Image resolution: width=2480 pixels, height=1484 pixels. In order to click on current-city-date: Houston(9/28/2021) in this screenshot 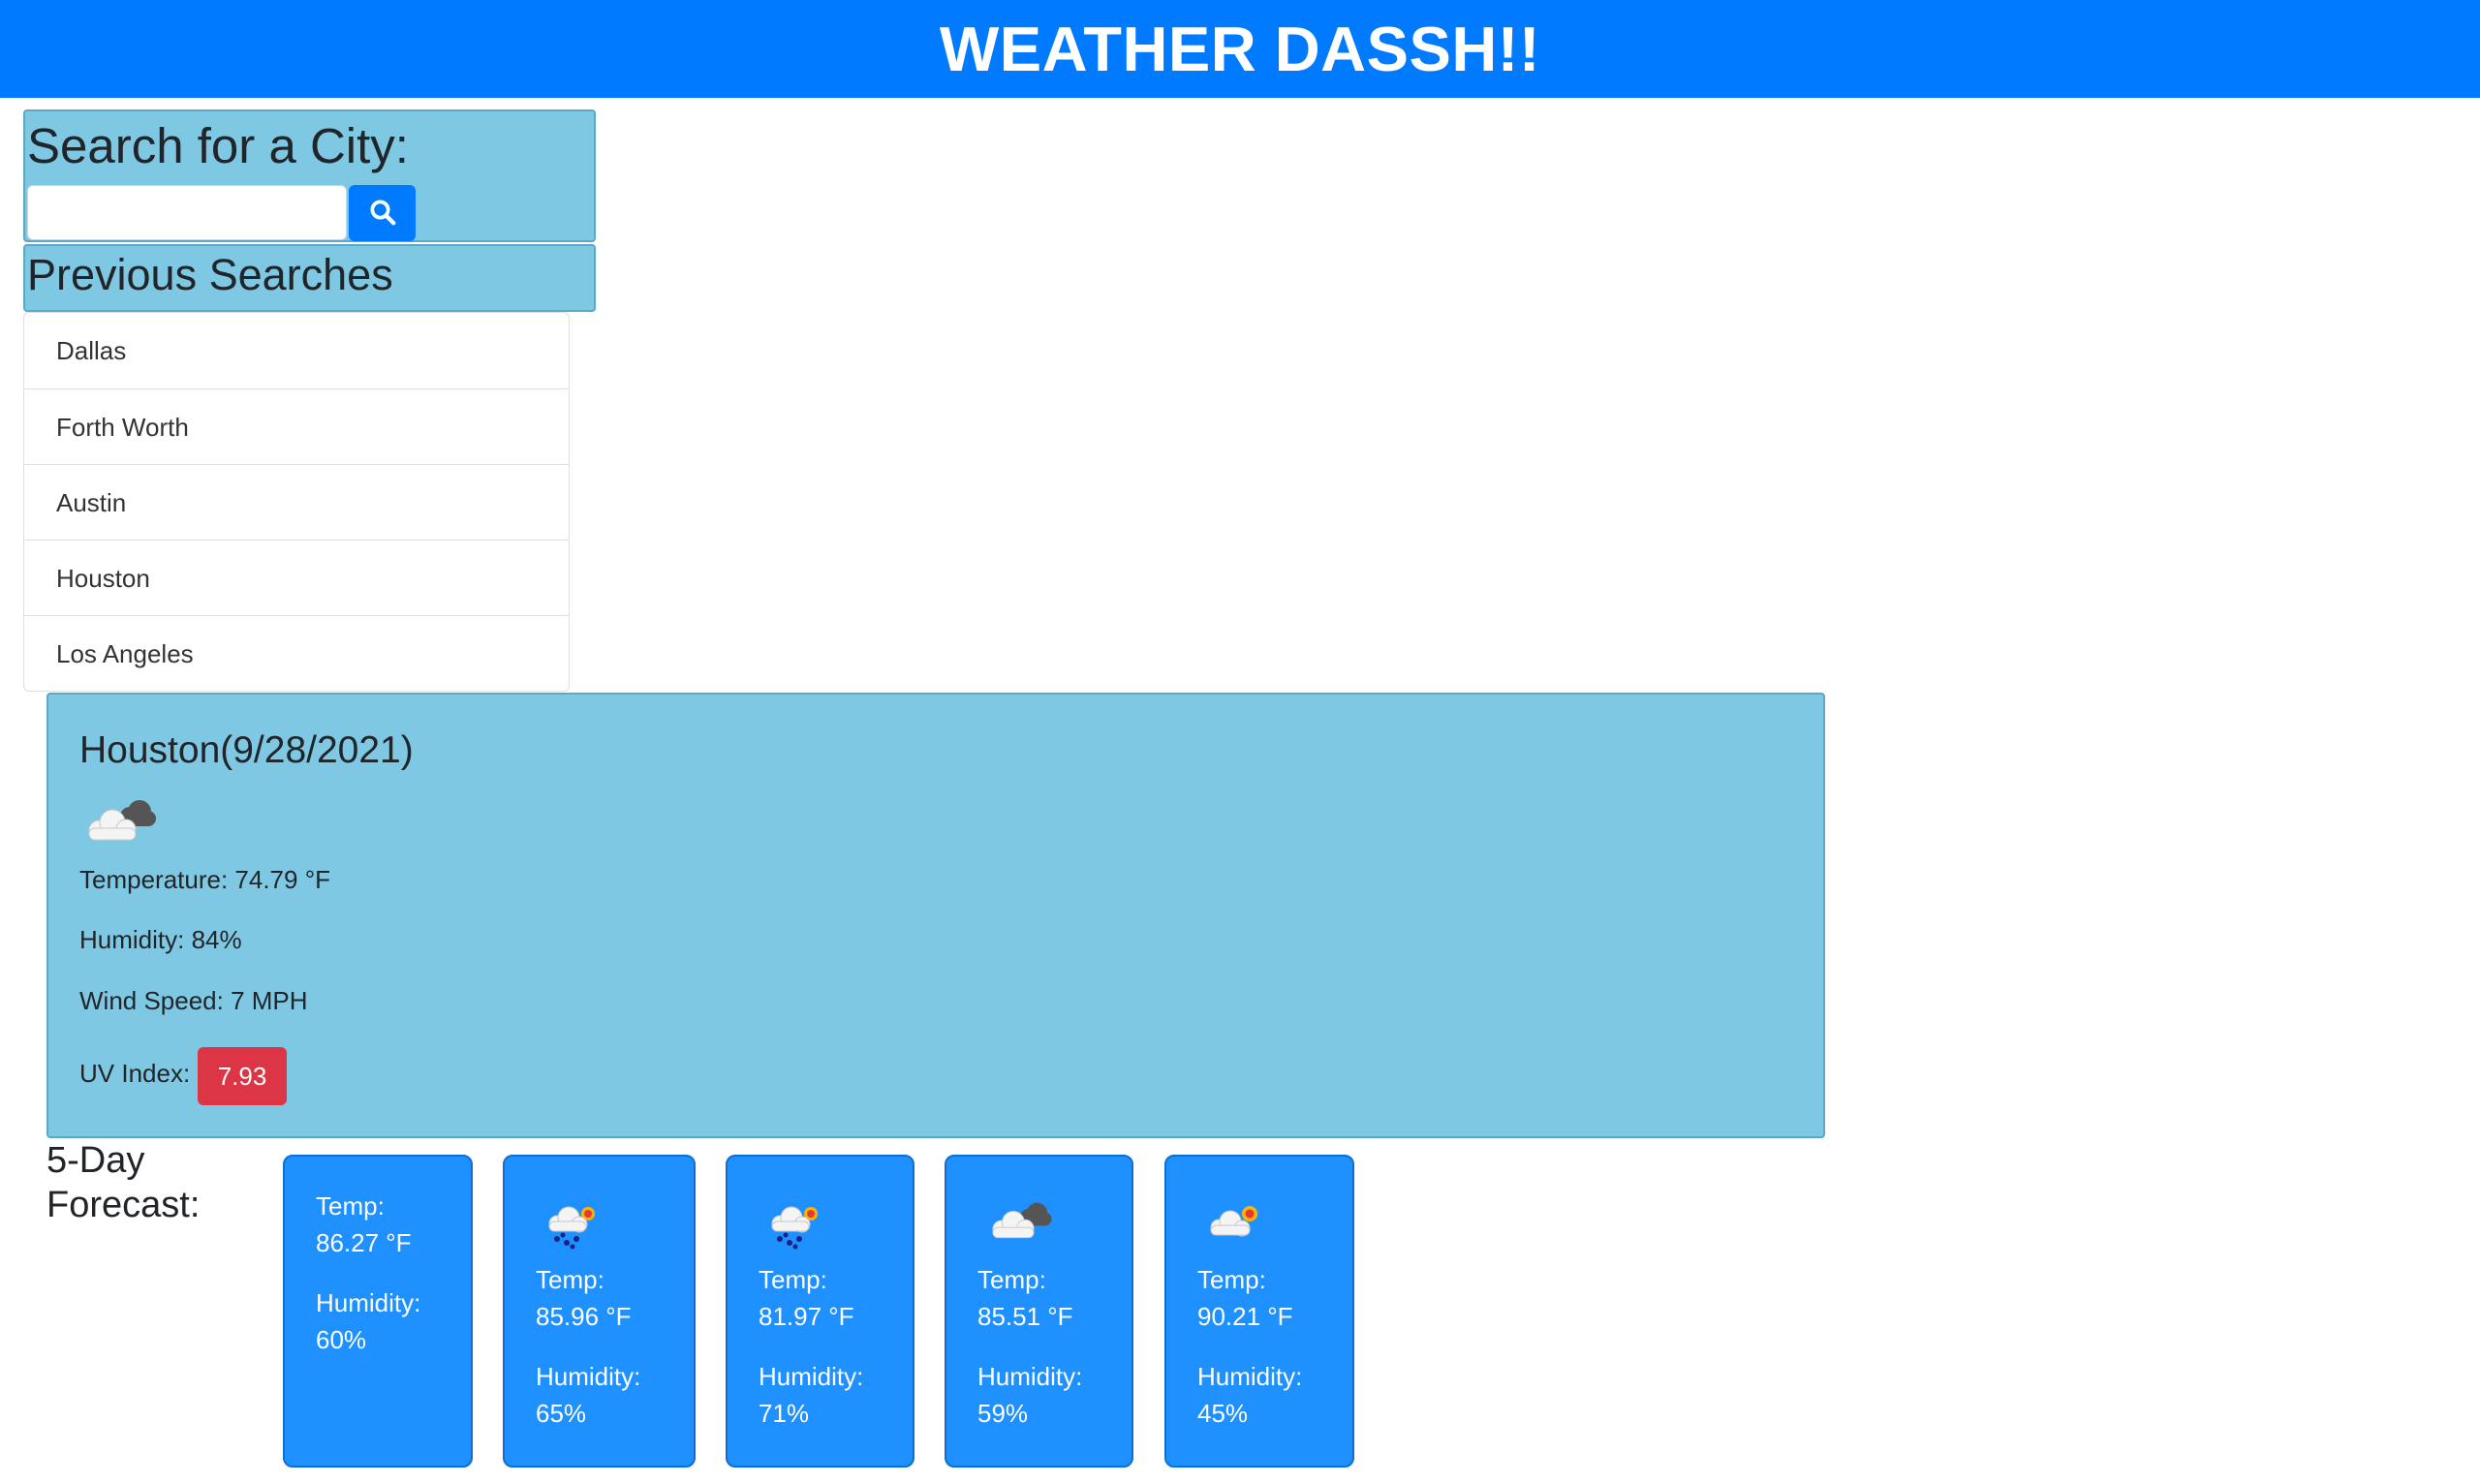, I will do `click(246, 750)`.